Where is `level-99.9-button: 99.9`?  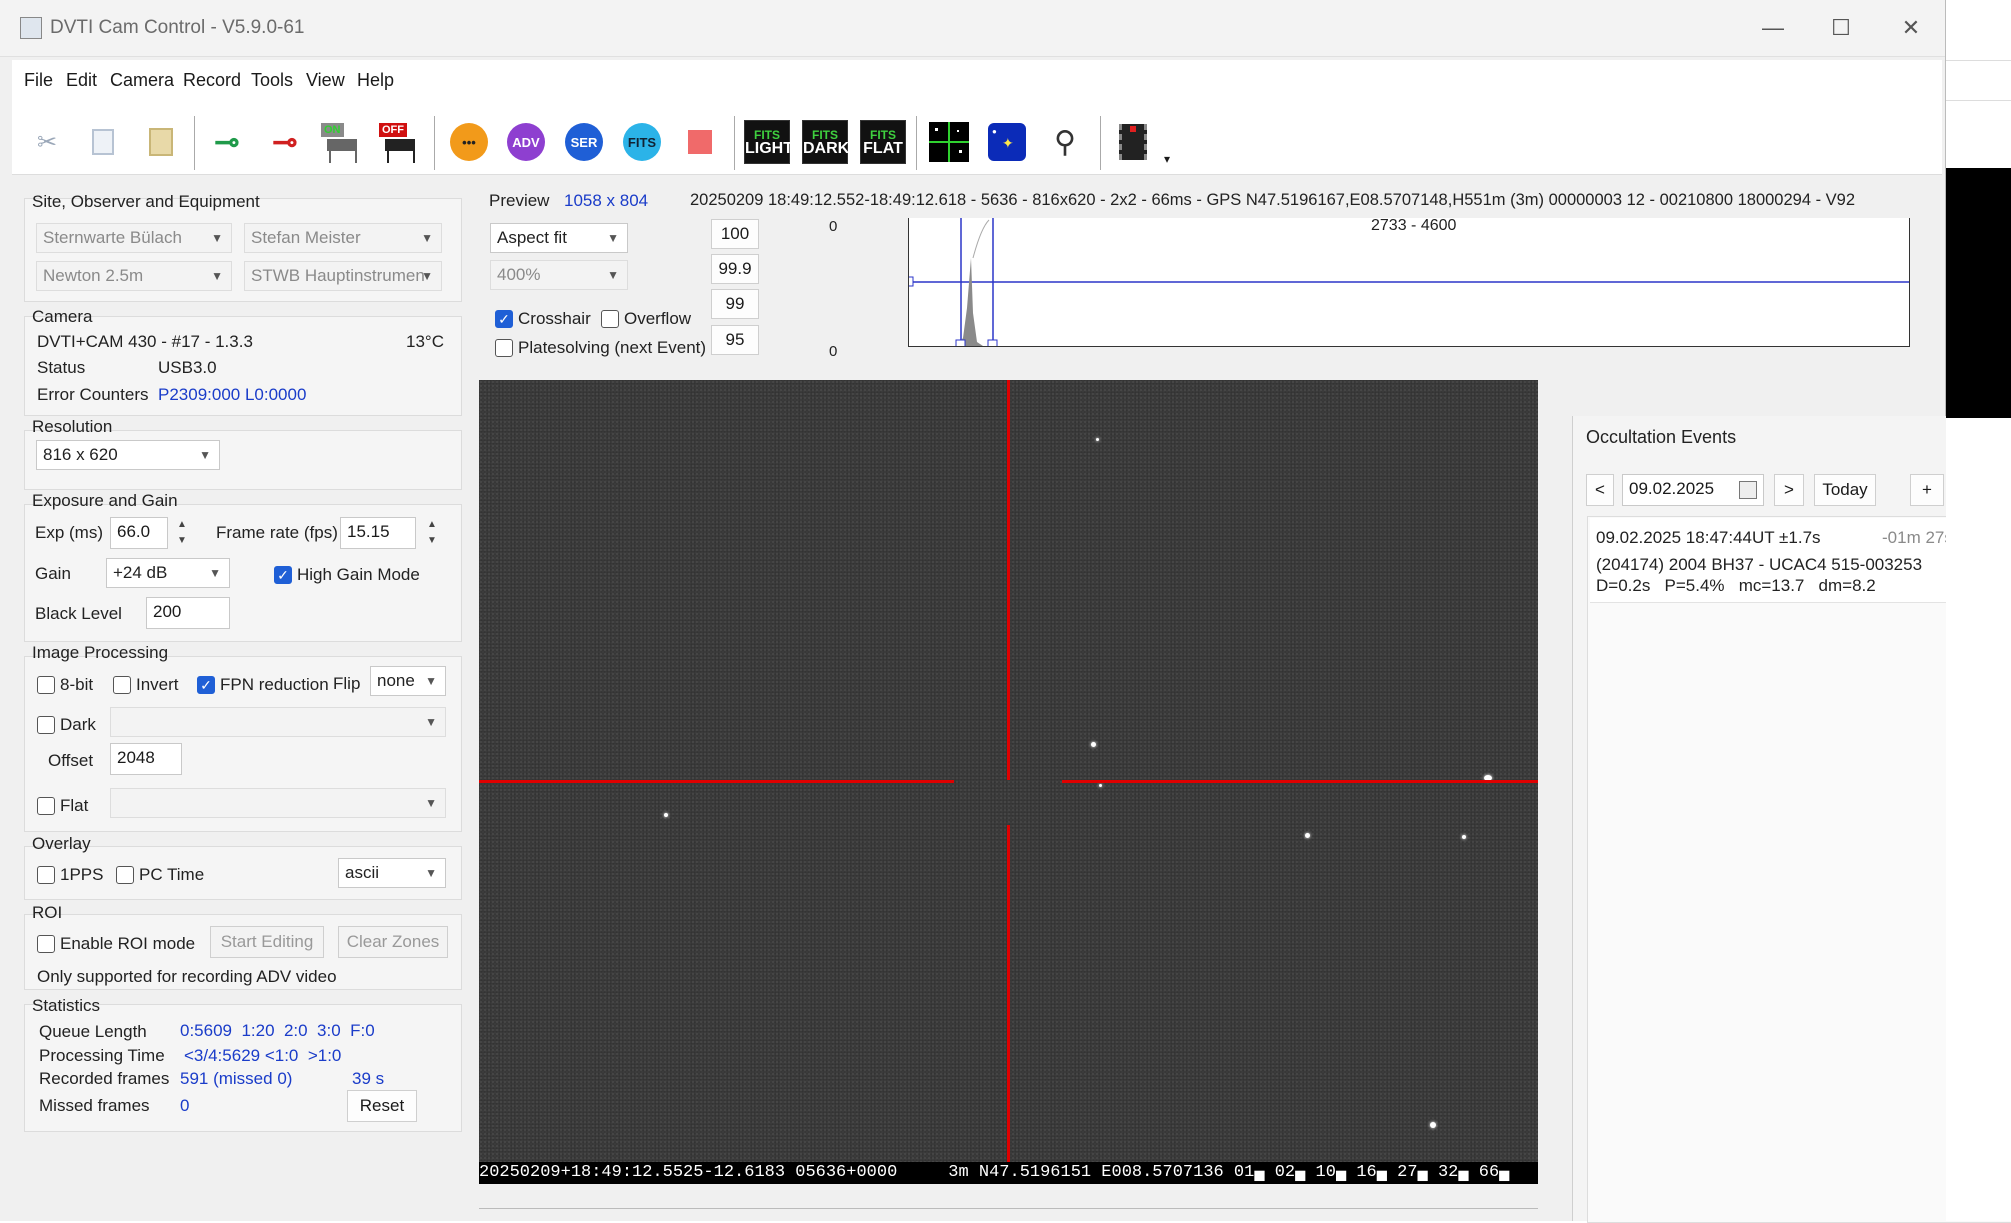
level-99.9-button: 99.9 is located at coordinates (735, 269).